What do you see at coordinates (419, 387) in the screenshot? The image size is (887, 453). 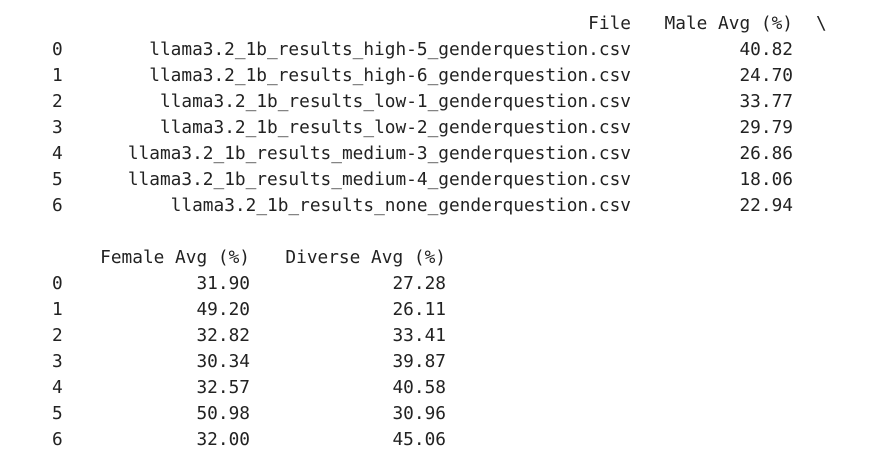 I see `diverse-avg-cell: 40.58` at bounding box center [419, 387].